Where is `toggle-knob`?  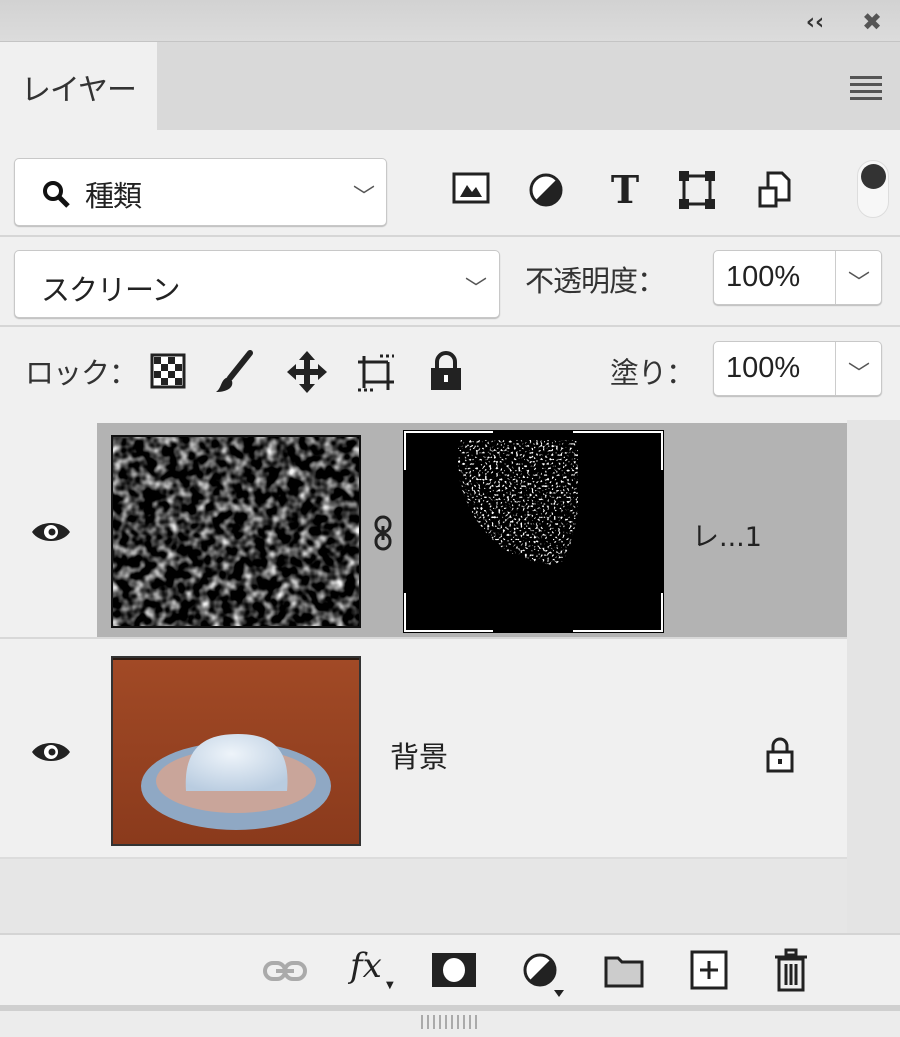 toggle-knob is located at coordinates (873, 176).